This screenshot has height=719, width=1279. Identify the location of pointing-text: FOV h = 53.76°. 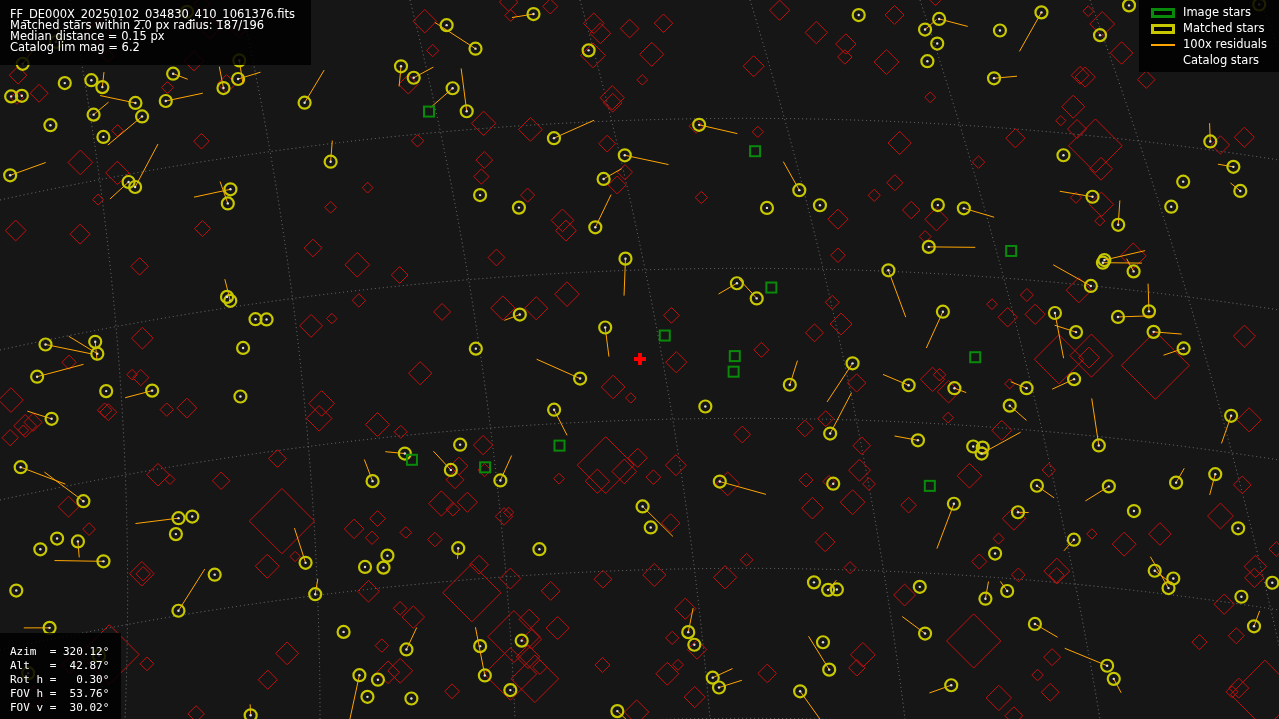
(60, 694).